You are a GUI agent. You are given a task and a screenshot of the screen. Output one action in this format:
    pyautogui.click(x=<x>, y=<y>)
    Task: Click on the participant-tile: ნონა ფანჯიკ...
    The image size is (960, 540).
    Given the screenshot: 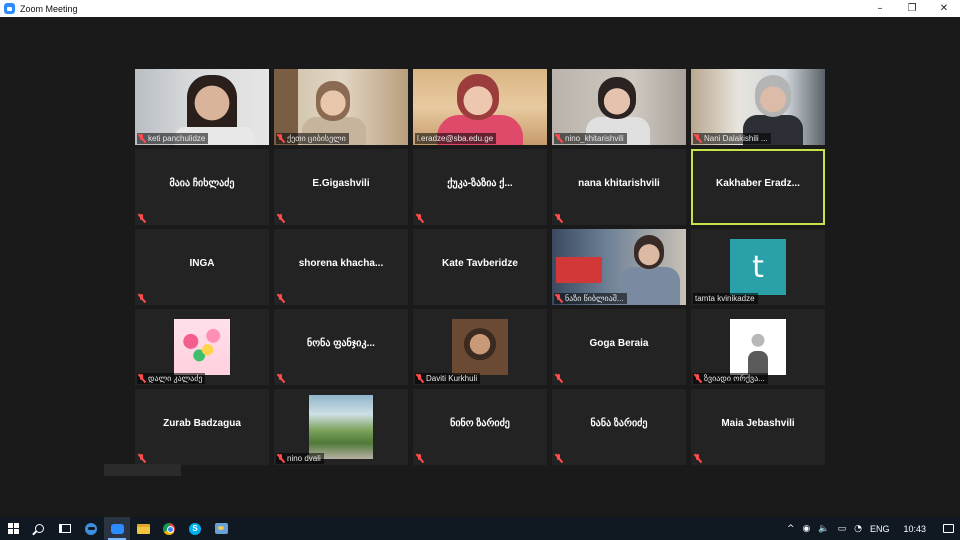 What is the action you would take?
    pyautogui.click(x=341, y=347)
    